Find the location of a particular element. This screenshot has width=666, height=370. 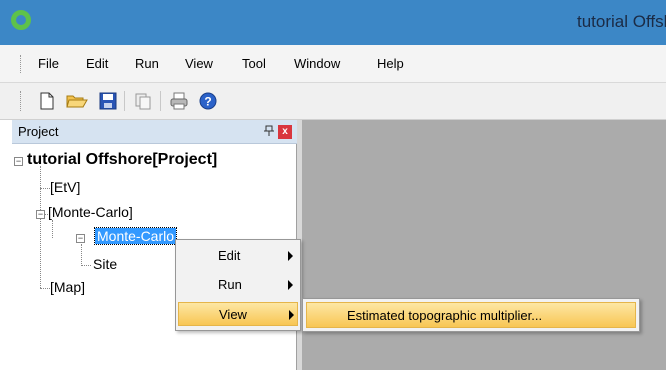

tree-item-map: [Map] is located at coordinates (67, 287).